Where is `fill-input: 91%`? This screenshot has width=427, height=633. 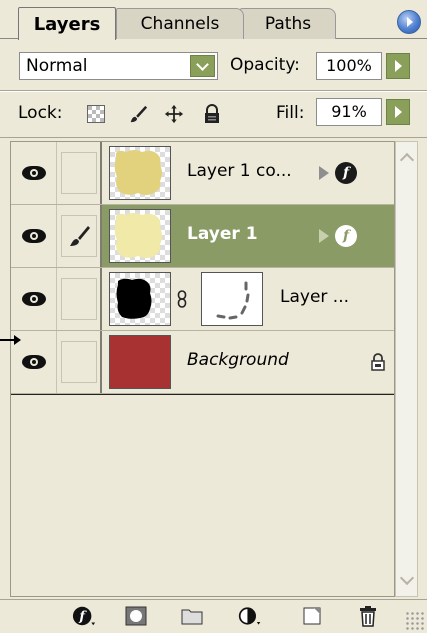 fill-input: 91% is located at coordinates (349, 112).